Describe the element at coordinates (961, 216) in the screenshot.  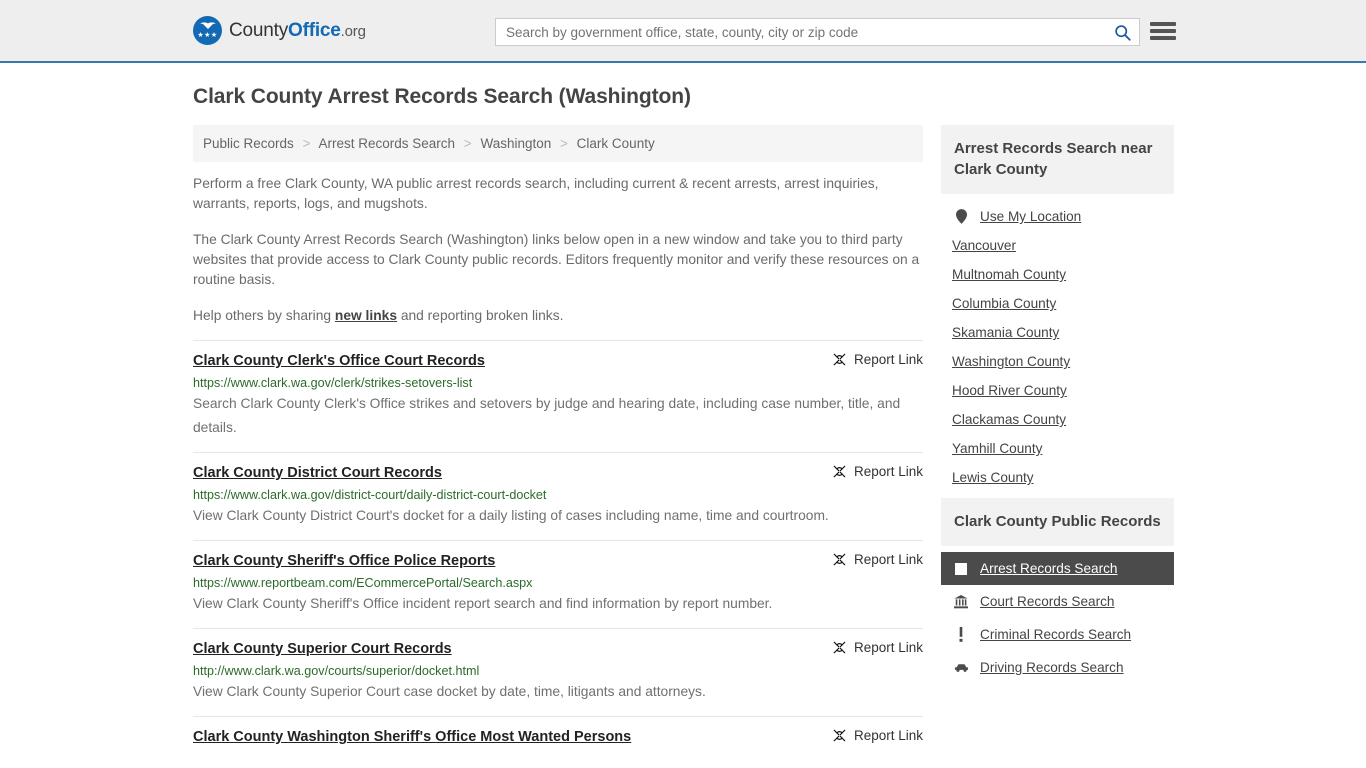
I see `map-pin-icon` at that location.